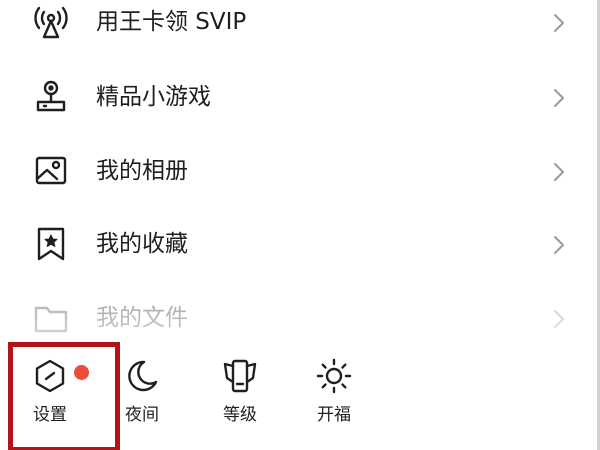 The width and height of the screenshot is (600, 450). Describe the element at coordinates (50, 415) in the screenshot. I see `settings-label: 设置` at that location.